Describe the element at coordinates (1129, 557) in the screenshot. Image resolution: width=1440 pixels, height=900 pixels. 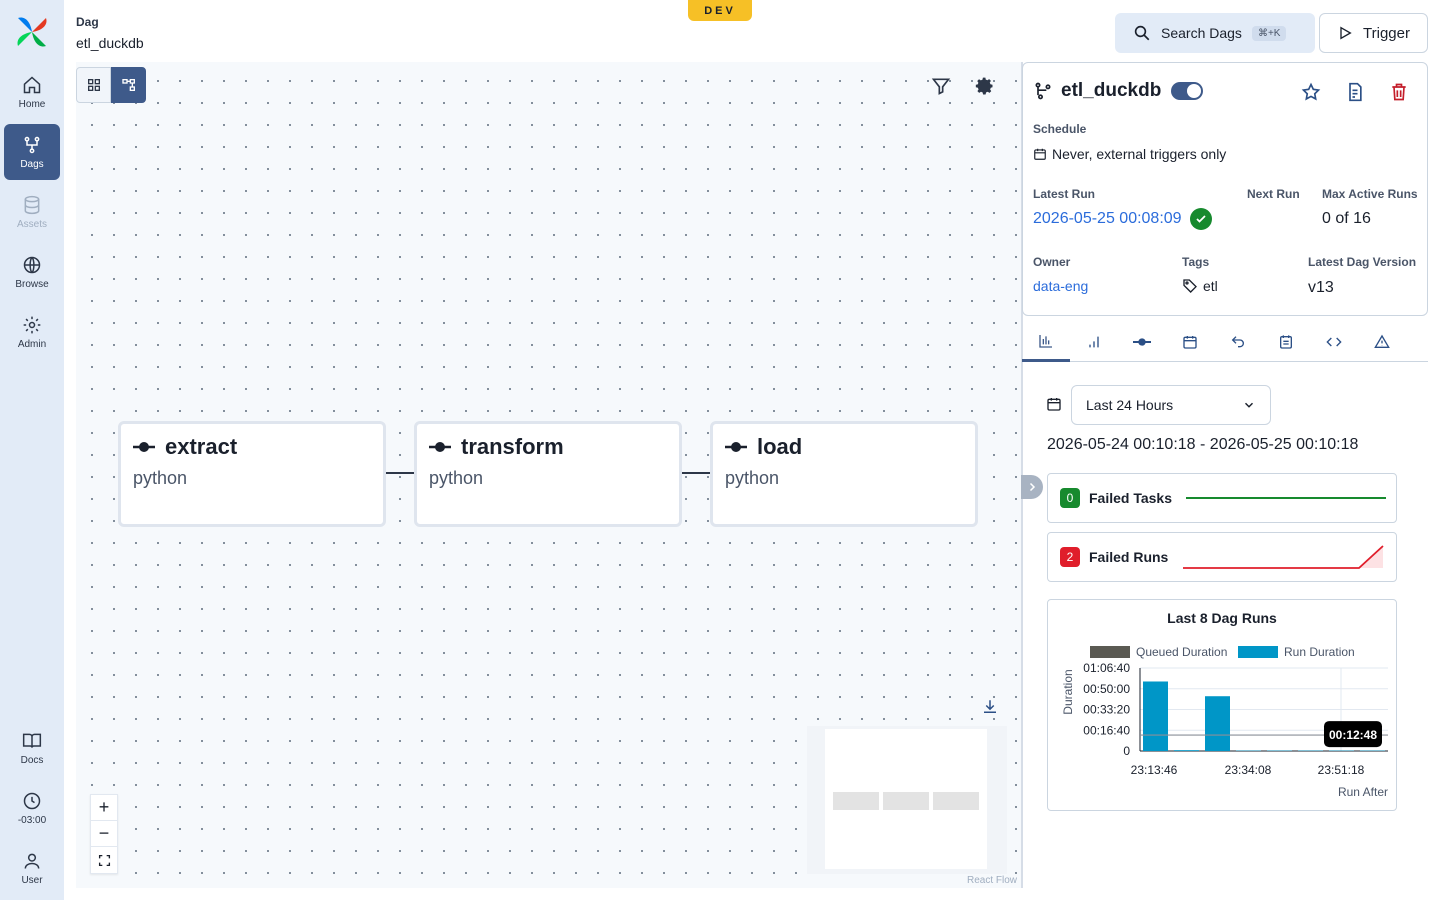
I see `failed-runs-label: Failed Runs` at that location.